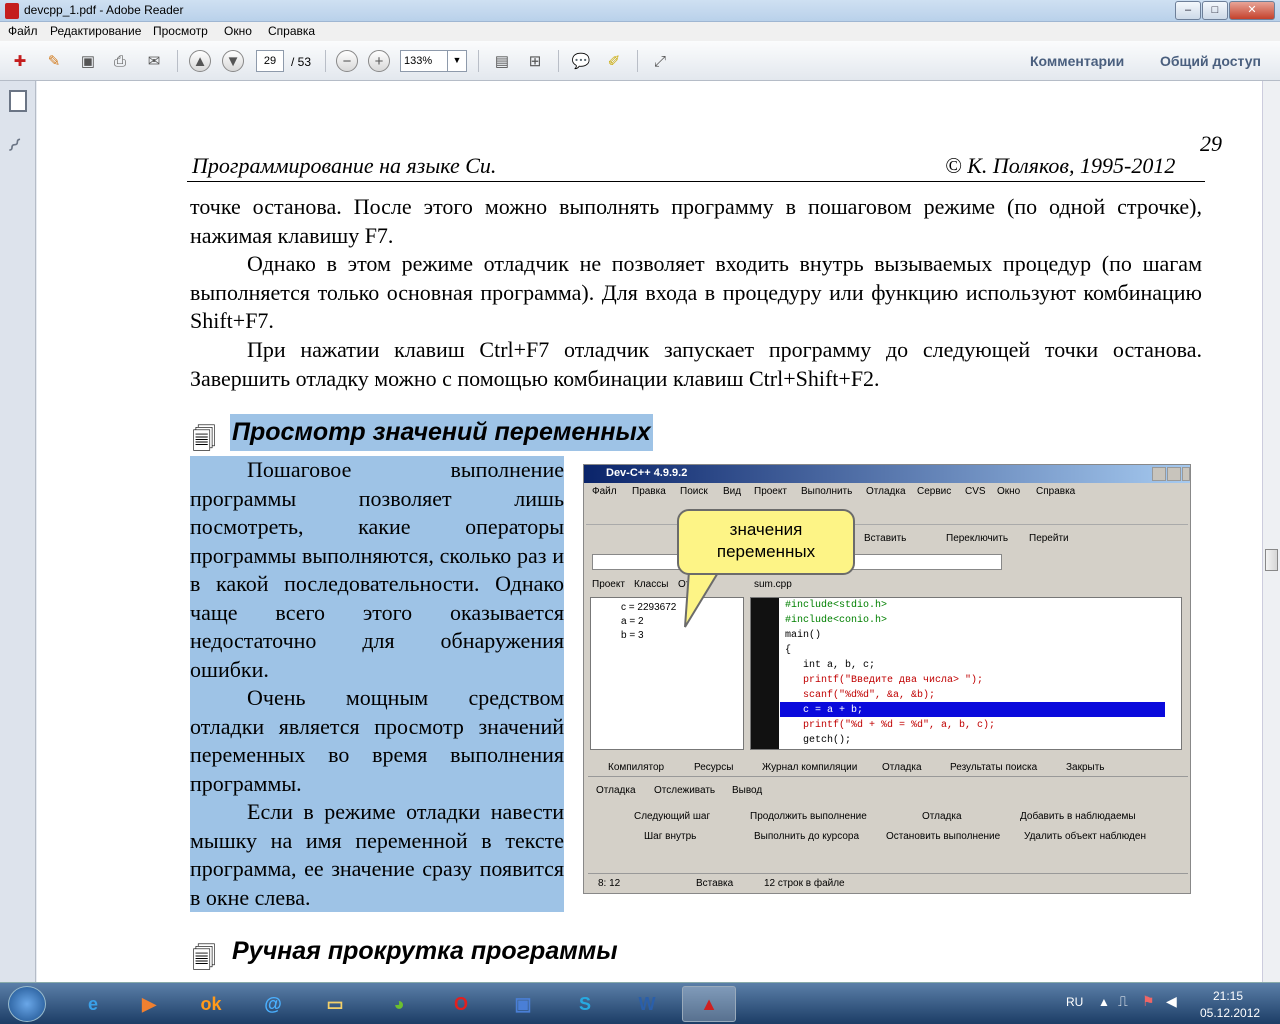 Image resolution: width=1280 pixels, height=1024 pixels. I want to click on acrobat-taskbar-icon: ▲, so click(709, 1004).